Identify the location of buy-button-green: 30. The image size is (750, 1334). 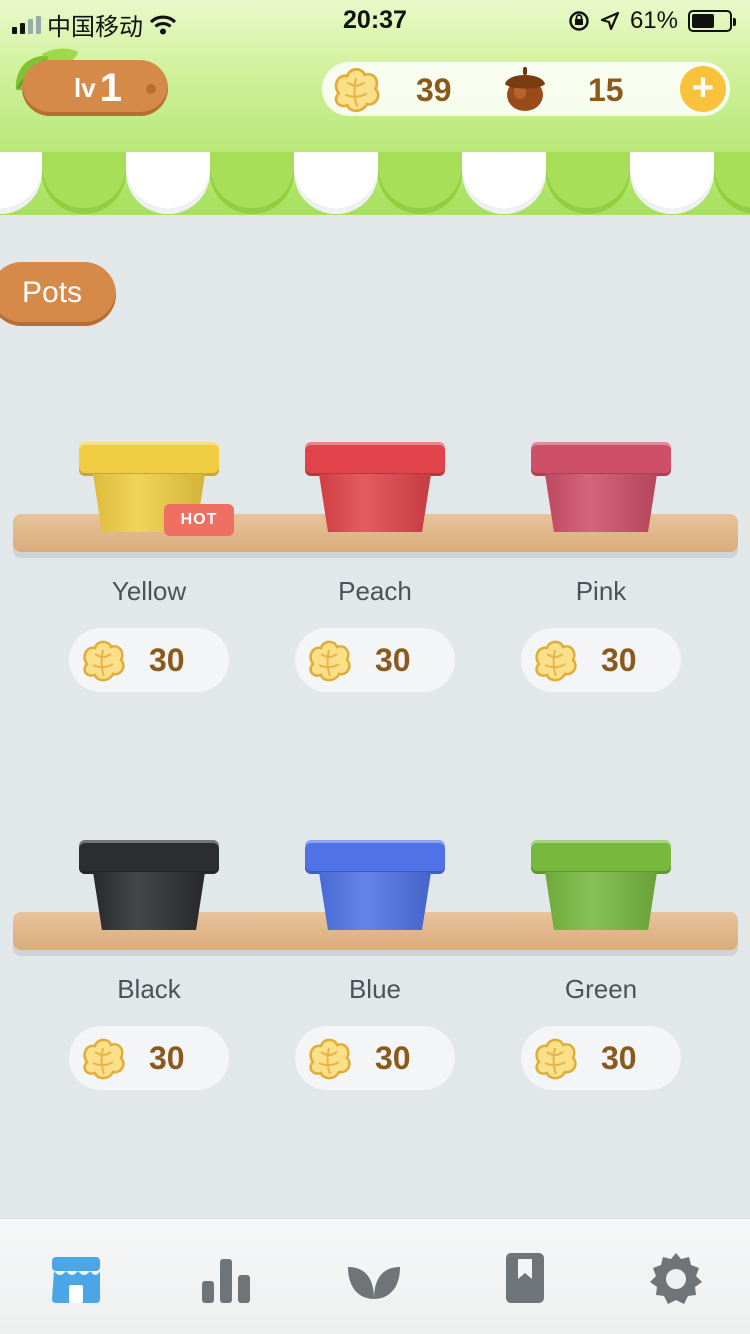
(601, 1058).